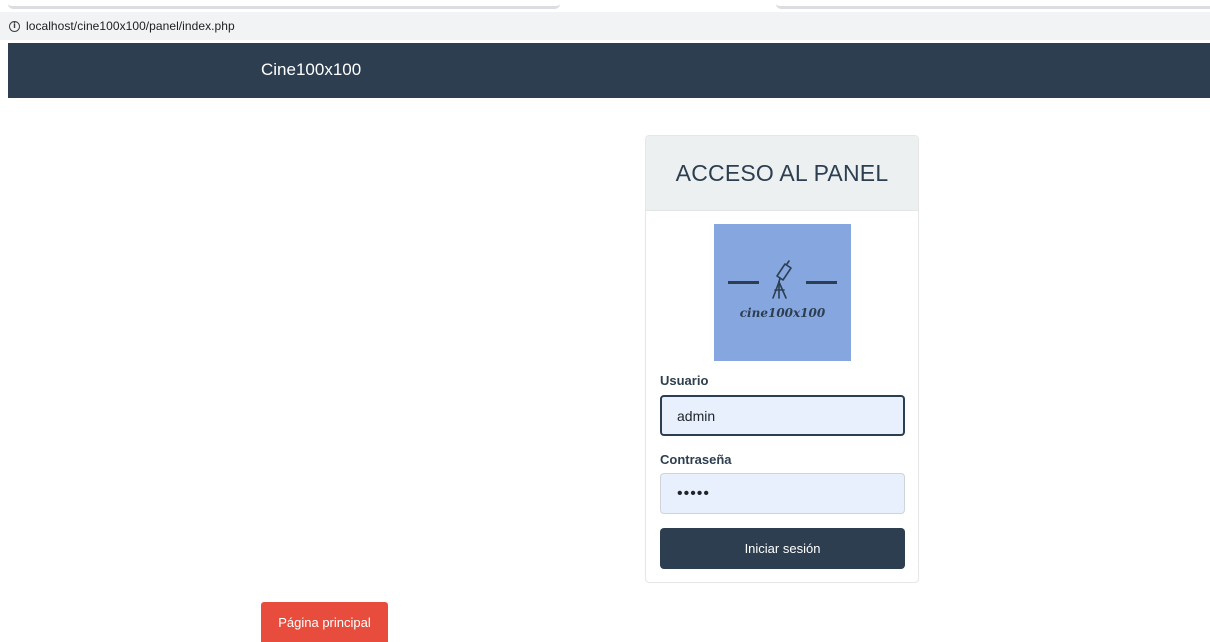  Describe the element at coordinates (14, 26) in the screenshot. I see `info-icon: i` at that location.